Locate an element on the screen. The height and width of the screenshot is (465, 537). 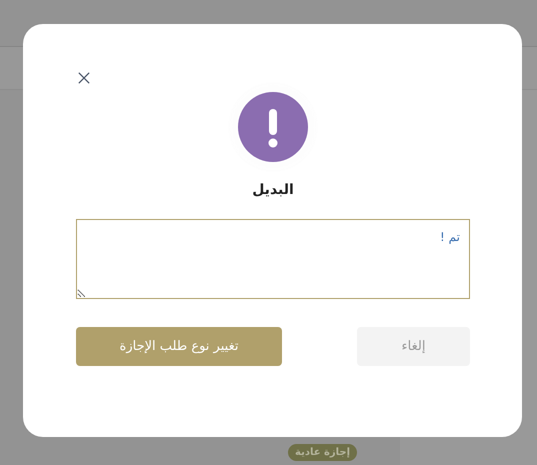
change-type-button: تغيير نوع طلب الإجازة is located at coordinates (179, 346).